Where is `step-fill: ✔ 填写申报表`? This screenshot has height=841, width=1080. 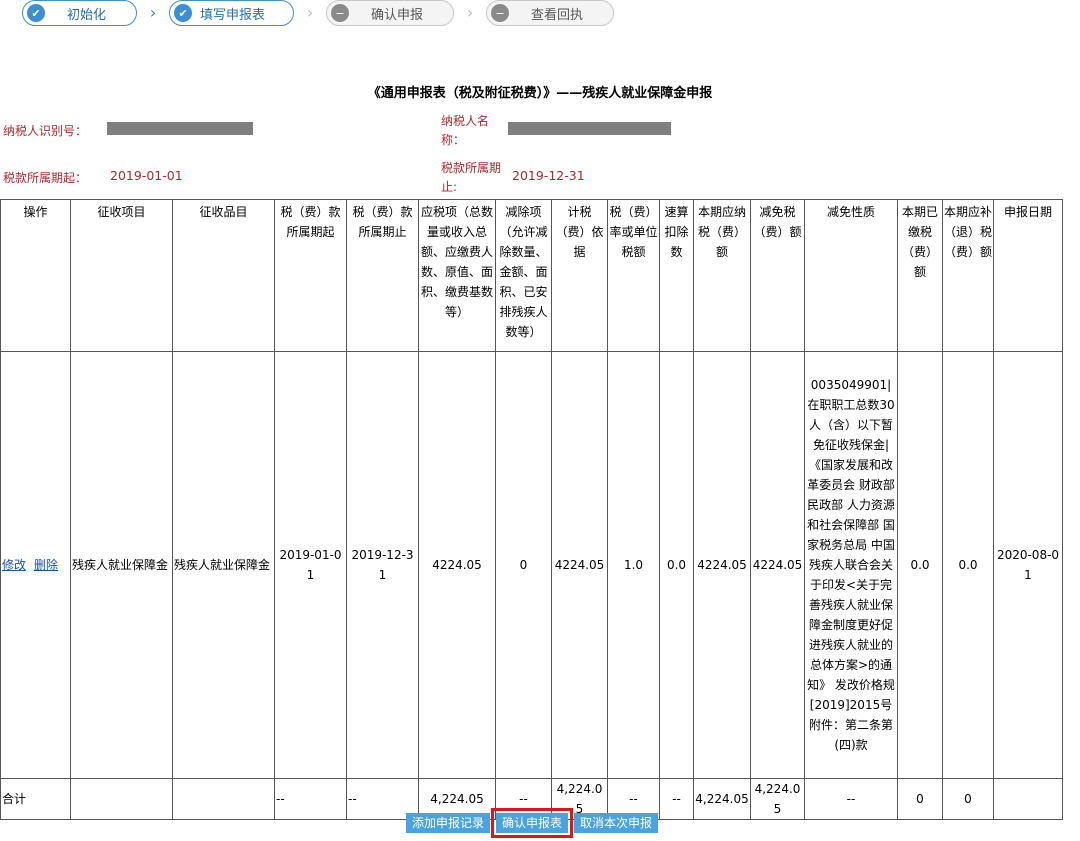 step-fill: ✔ 填写申报表 is located at coordinates (232, 13).